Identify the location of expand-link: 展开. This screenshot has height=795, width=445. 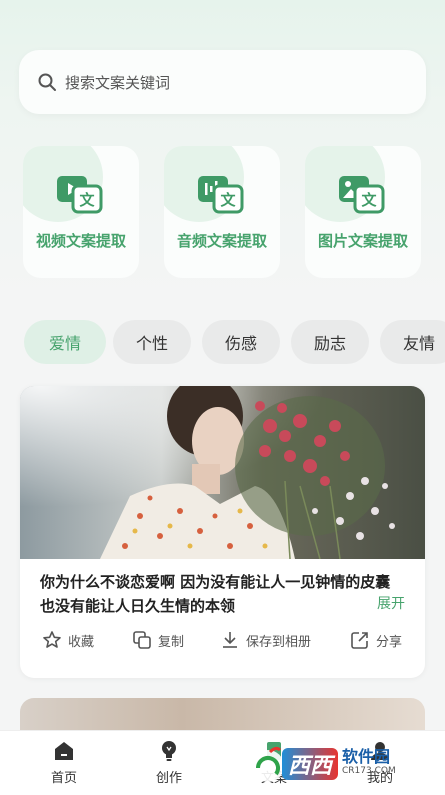
(391, 603).